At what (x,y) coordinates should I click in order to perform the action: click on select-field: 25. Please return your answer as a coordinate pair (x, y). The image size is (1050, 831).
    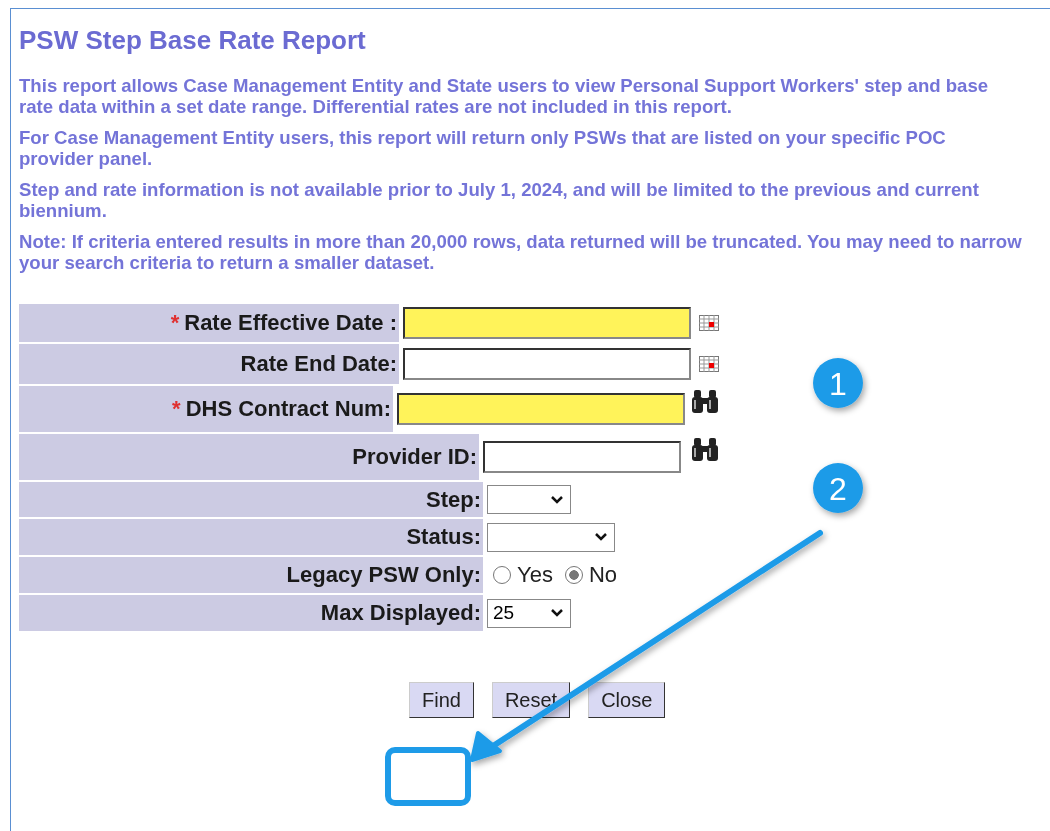
    Looking at the image, I should click on (529, 613).